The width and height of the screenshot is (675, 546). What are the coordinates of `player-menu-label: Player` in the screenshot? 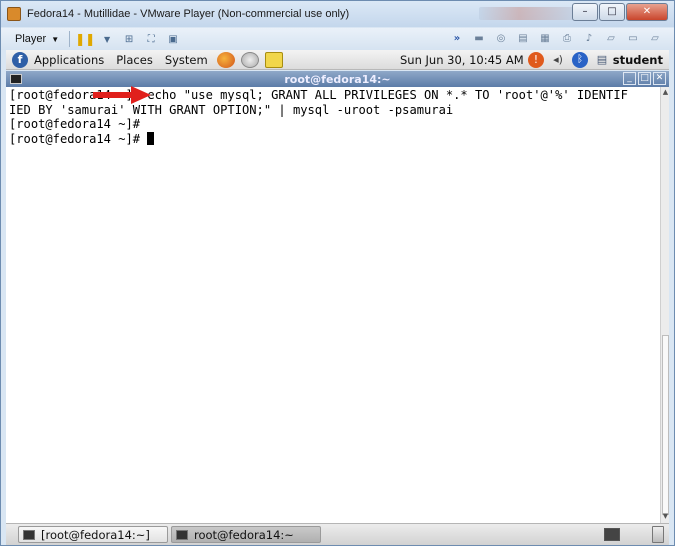 It's located at (31, 39).